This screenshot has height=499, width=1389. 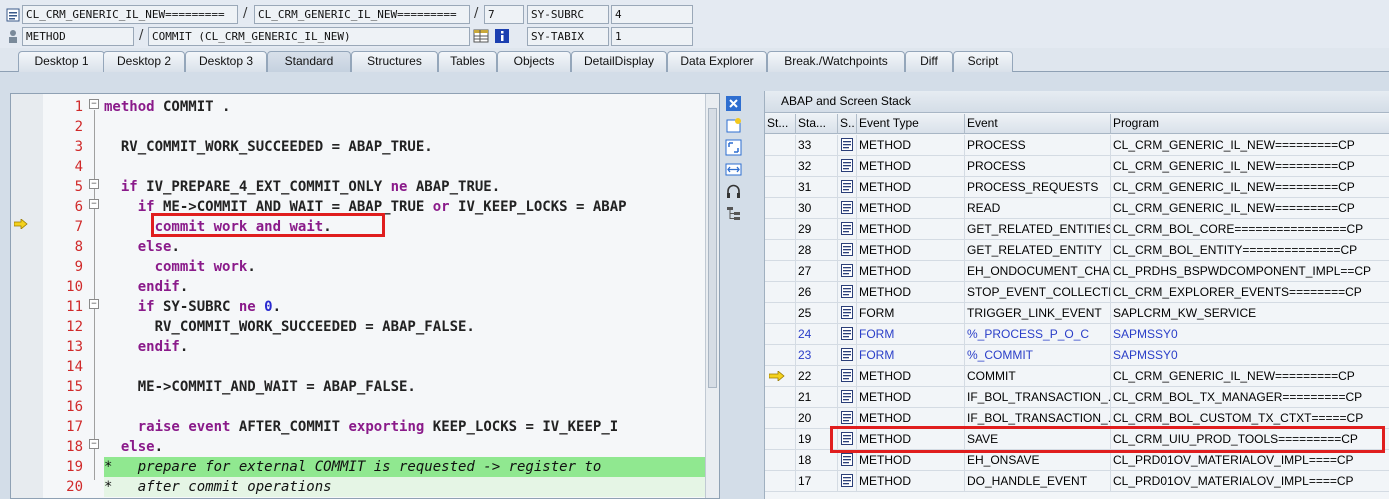 I want to click on col-header-program: Program, so click(x=1250, y=124).